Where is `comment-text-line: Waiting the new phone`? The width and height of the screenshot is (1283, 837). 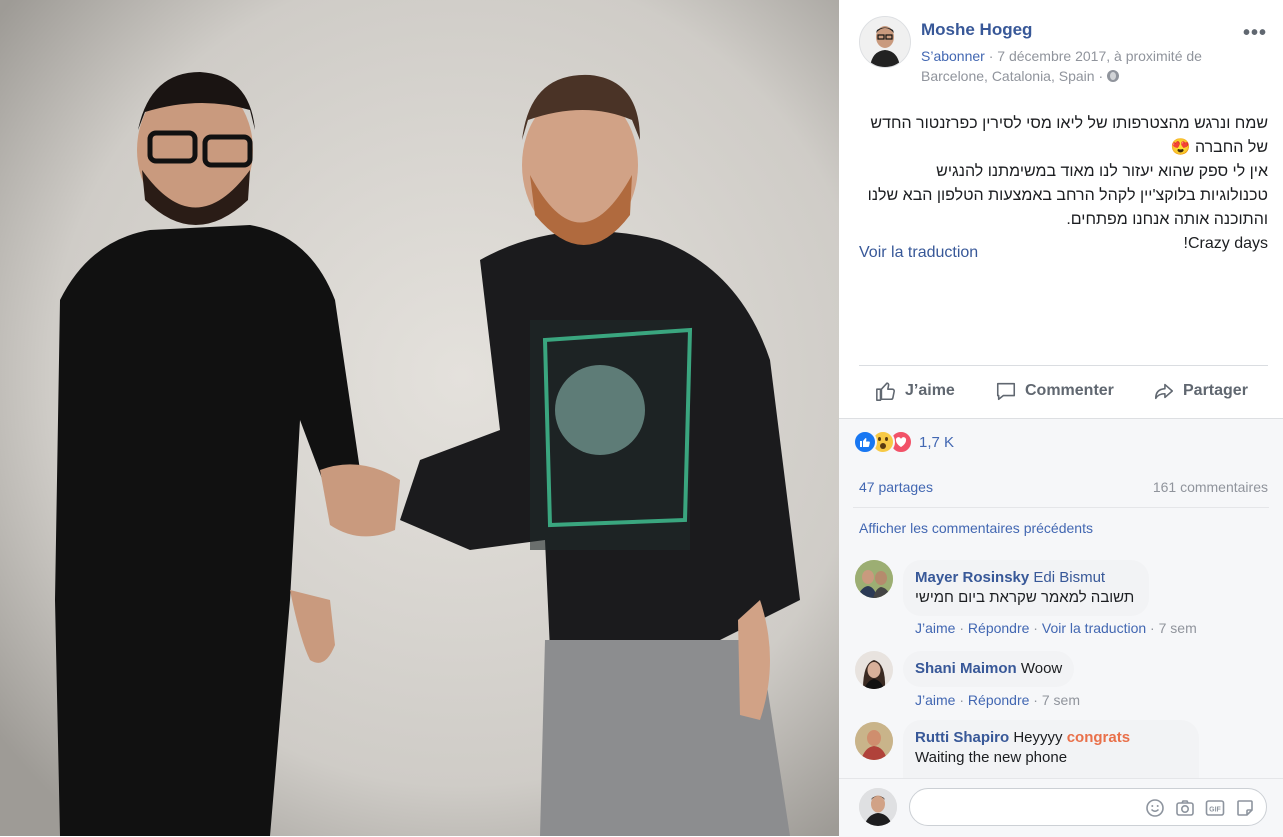 comment-text-line: Waiting the new phone is located at coordinates (991, 757).